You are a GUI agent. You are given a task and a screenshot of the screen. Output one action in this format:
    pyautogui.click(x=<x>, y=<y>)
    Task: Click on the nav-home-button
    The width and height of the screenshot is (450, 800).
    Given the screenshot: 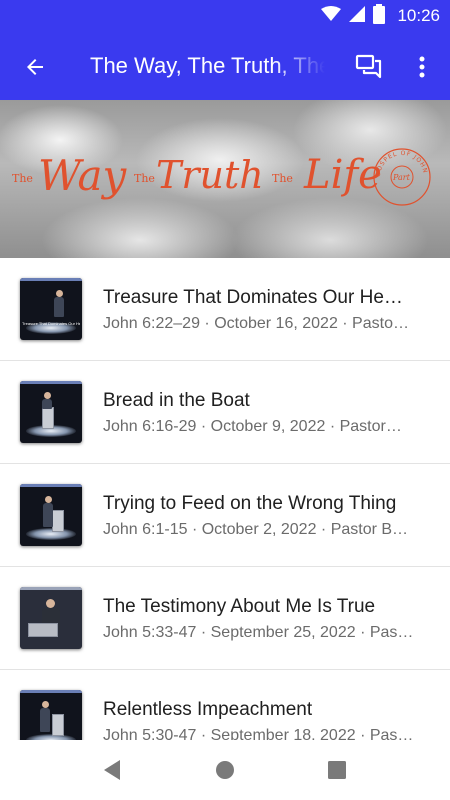 What is the action you would take?
    pyautogui.click(x=225, y=770)
    